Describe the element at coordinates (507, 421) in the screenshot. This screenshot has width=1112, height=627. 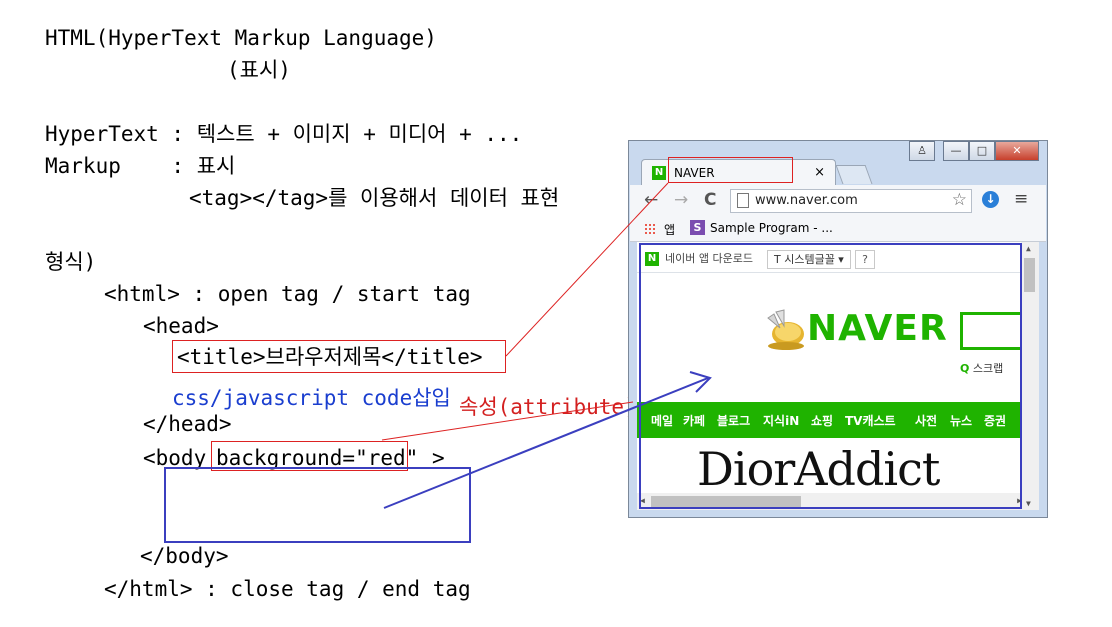
I see `attribute-connector-line` at that location.